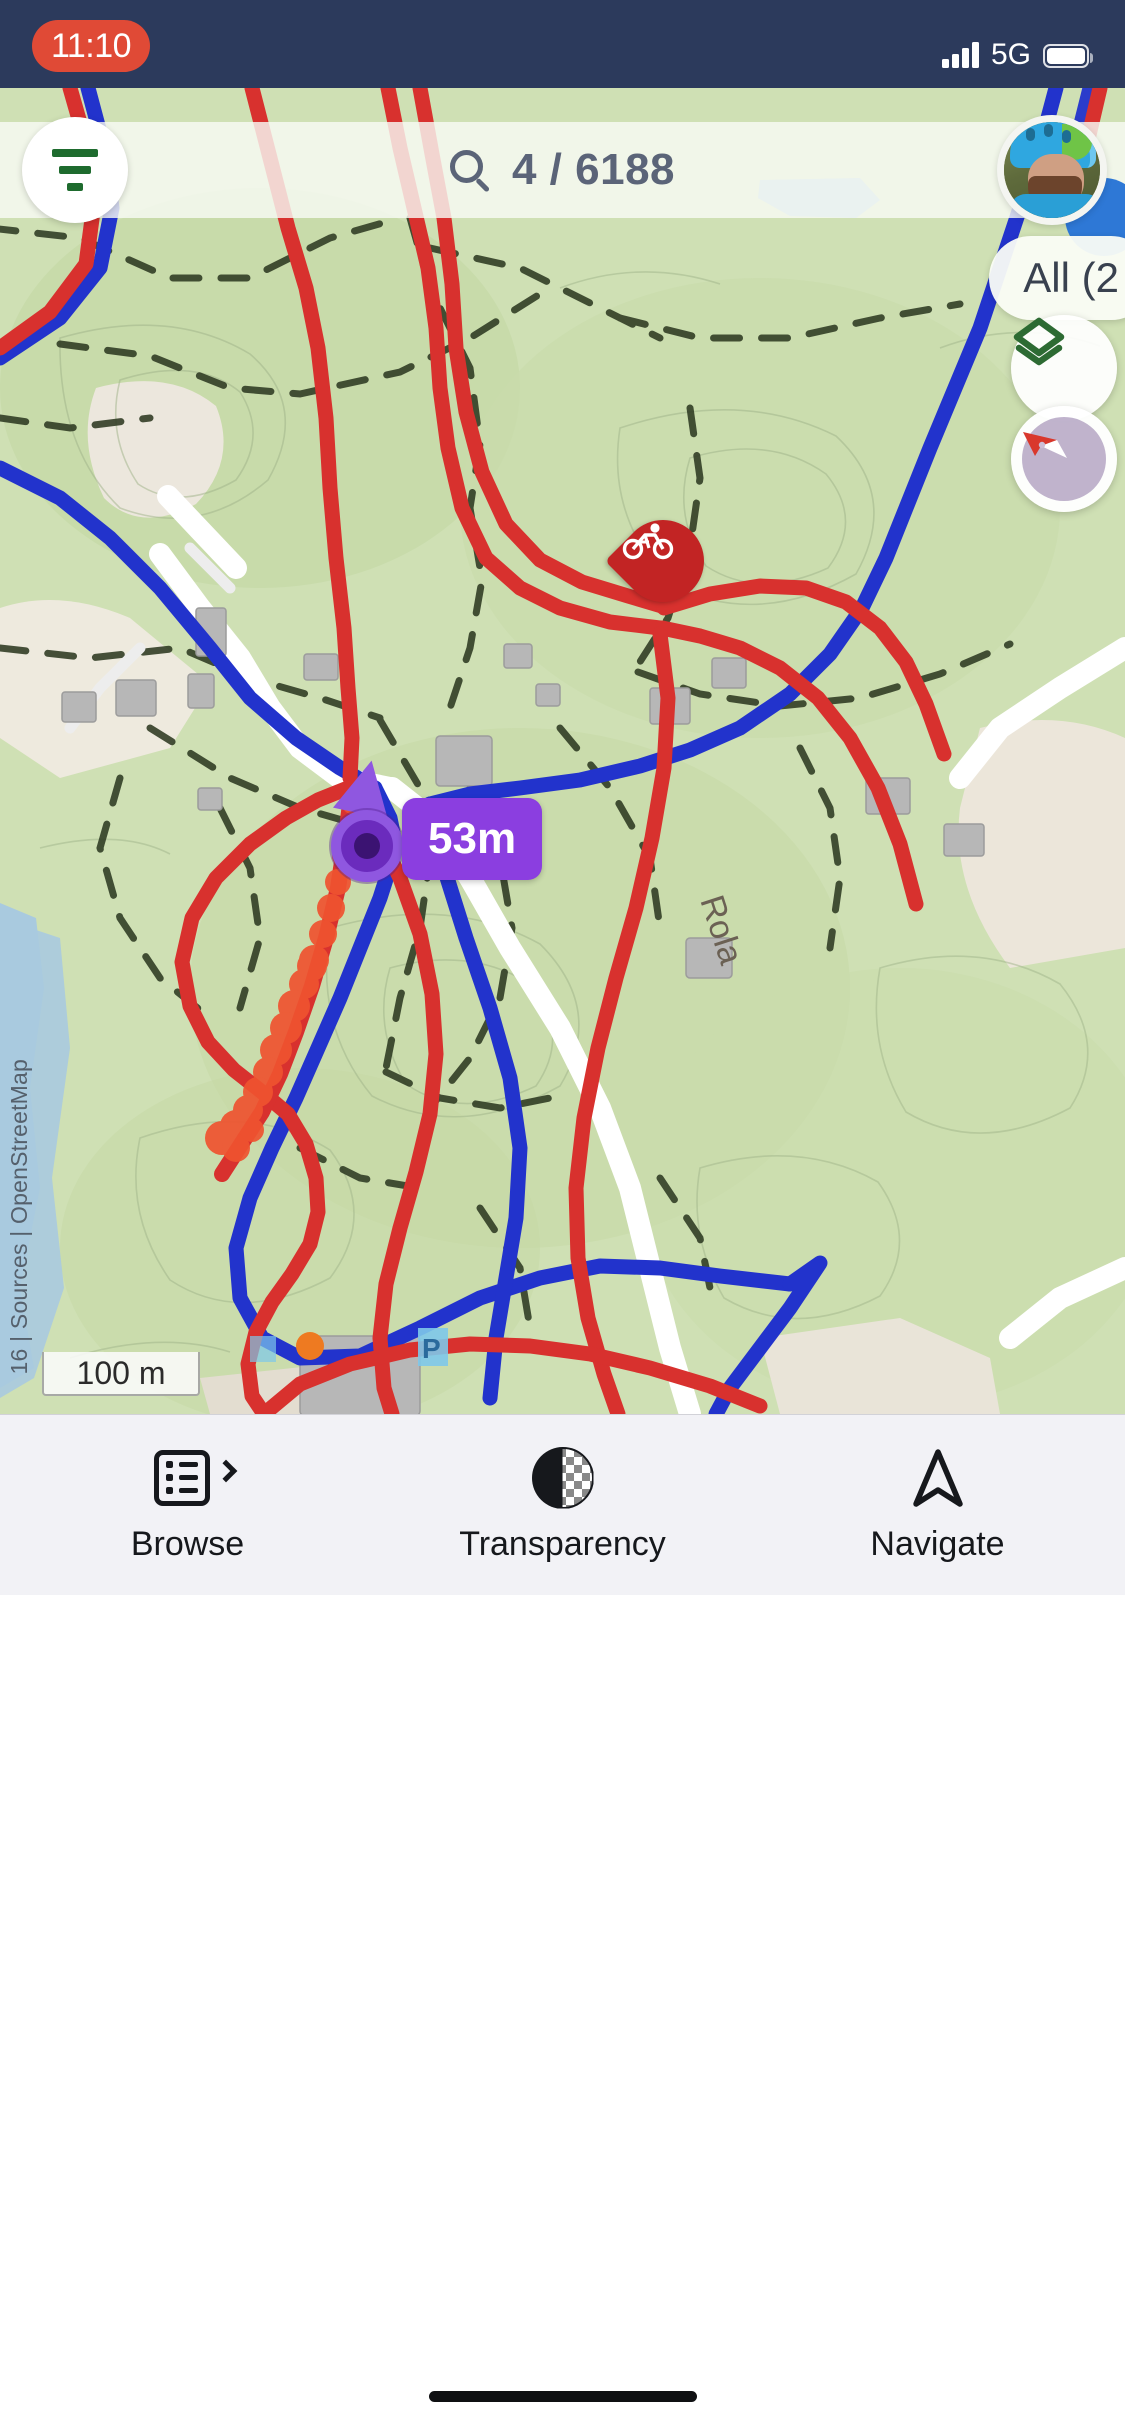 The width and height of the screenshot is (1125, 2436). Describe the element at coordinates (470, 171) in the screenshot. I see `search-icon` at that location.